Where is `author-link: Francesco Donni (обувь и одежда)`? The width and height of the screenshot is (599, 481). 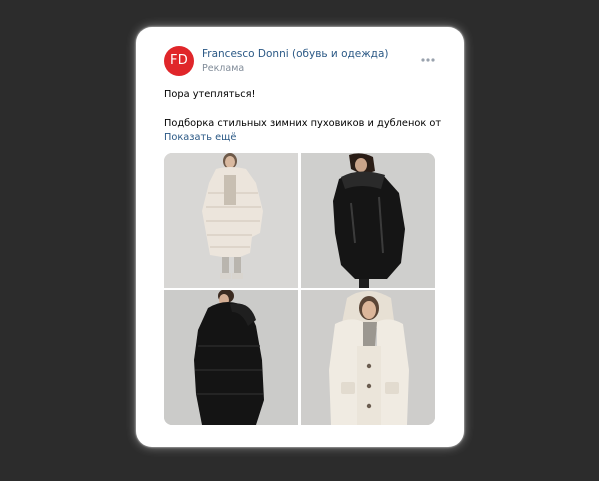
author-link: Francesco Donni (обувь и одежда) is located at coordinates (295, 54).